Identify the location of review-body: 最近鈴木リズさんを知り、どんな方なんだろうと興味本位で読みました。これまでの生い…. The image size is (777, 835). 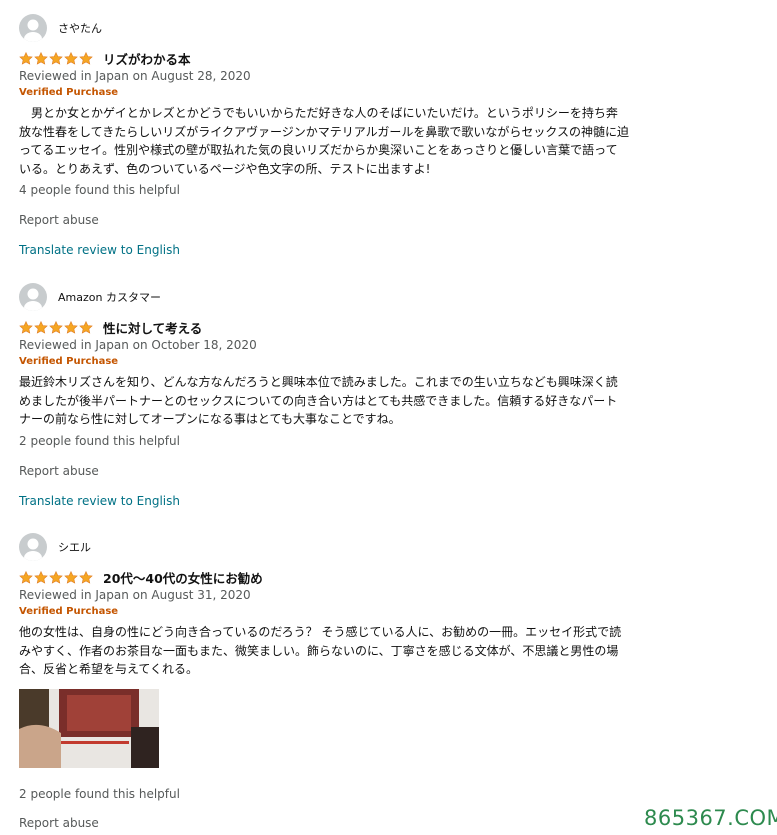
(318, 400).